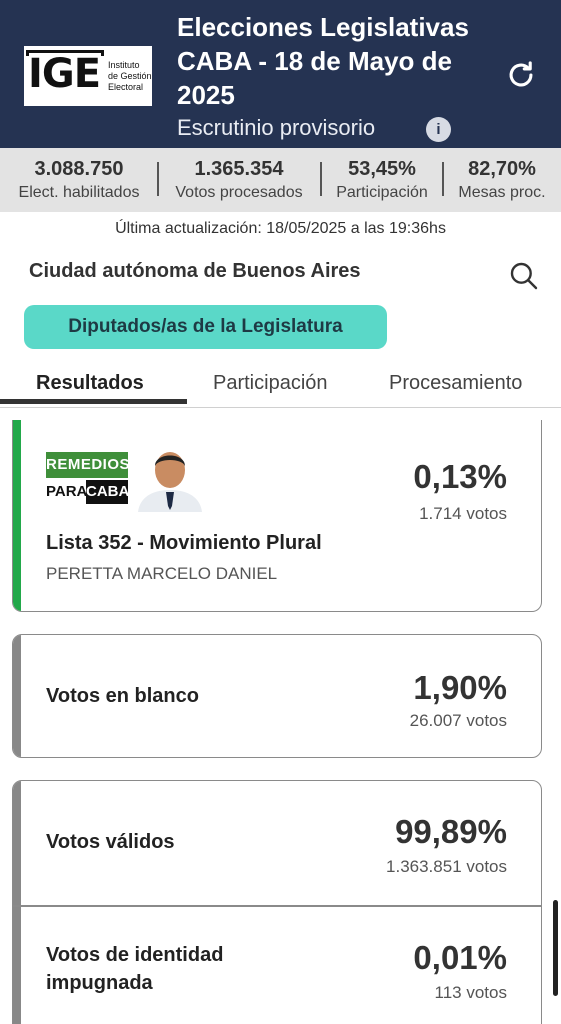  Describe the element at coordinates (276, 127) in the screenshot. I see `page-subtitle: Escrutinio provisorio` at that location.